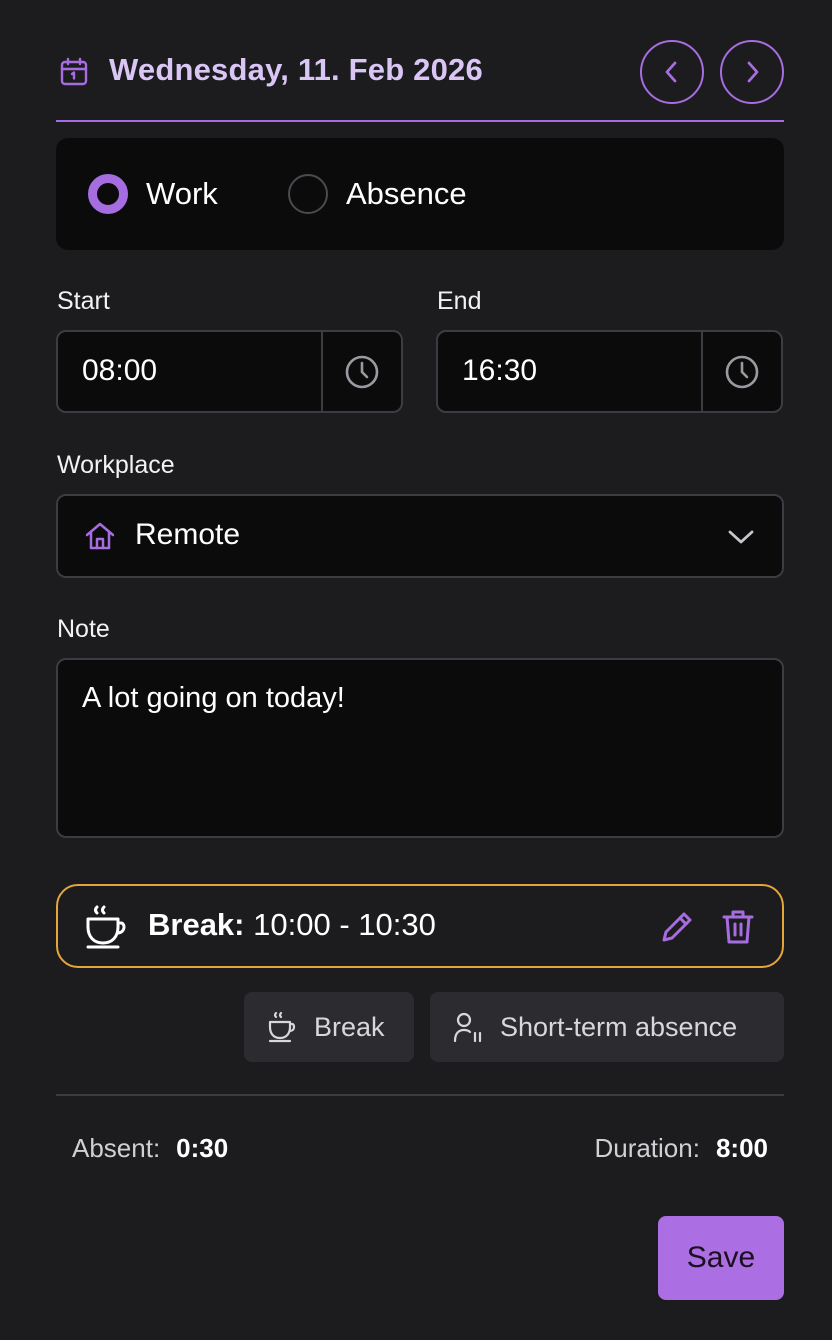  Describe the element at coordinates (116, 1148) in the screenshot. I see `absent-label: Absent:` at that location.